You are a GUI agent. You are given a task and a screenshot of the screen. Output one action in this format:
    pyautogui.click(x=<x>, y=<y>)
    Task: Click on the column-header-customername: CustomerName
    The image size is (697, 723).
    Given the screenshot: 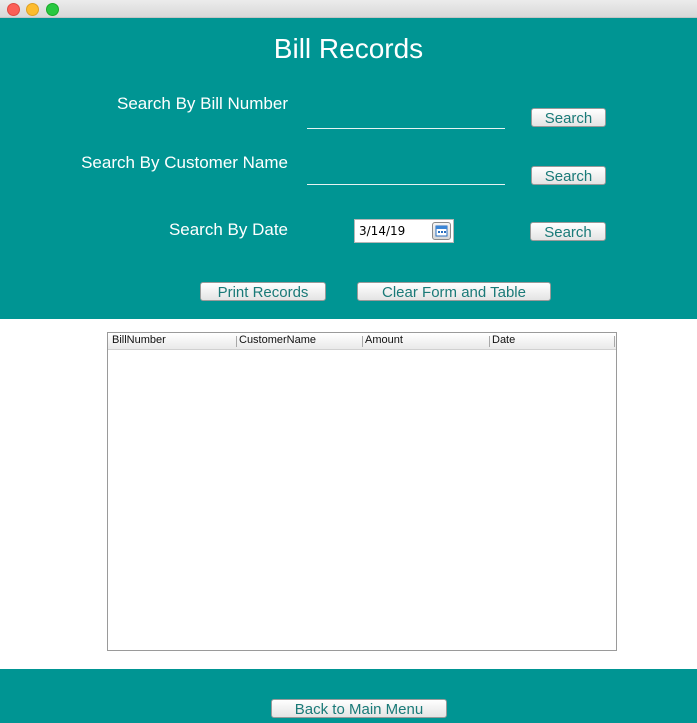 What is the action you would take?
    pyautogui.click(x=277, y=340)
    